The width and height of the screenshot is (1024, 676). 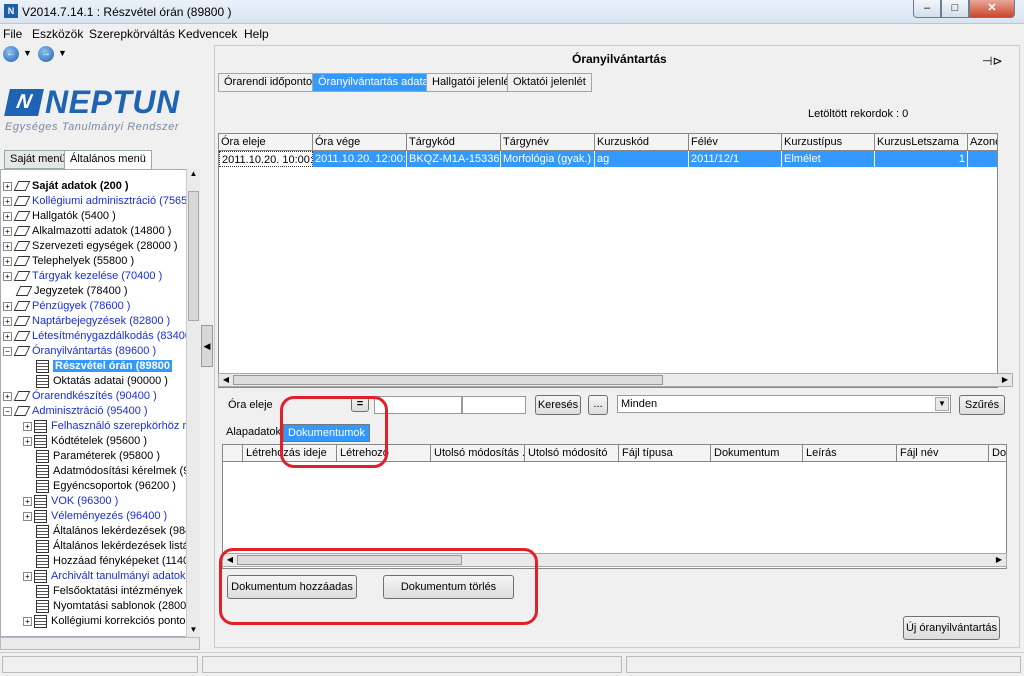 What do you see at coordinates (98, 201) in the screenshot?
I see `tree-item: + Kollégiumi adminisztráció (75650` at bounding box center [98, 201].